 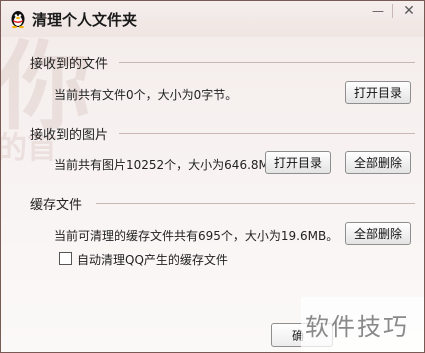 I want to click on minimize-button: —, so click(x=378, y=11).